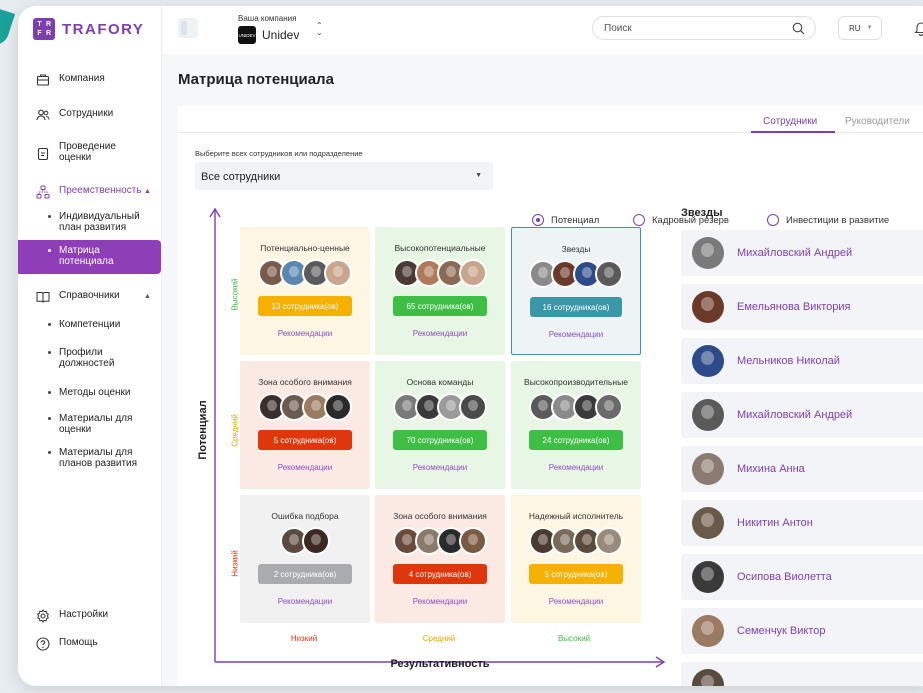 The height and width of the screenshot is (693, 923). What do you see at coordinates (576, 382) in the screenshot?
I see `cell-title: Высокопроизводительные` at bounding box center [576, 382].